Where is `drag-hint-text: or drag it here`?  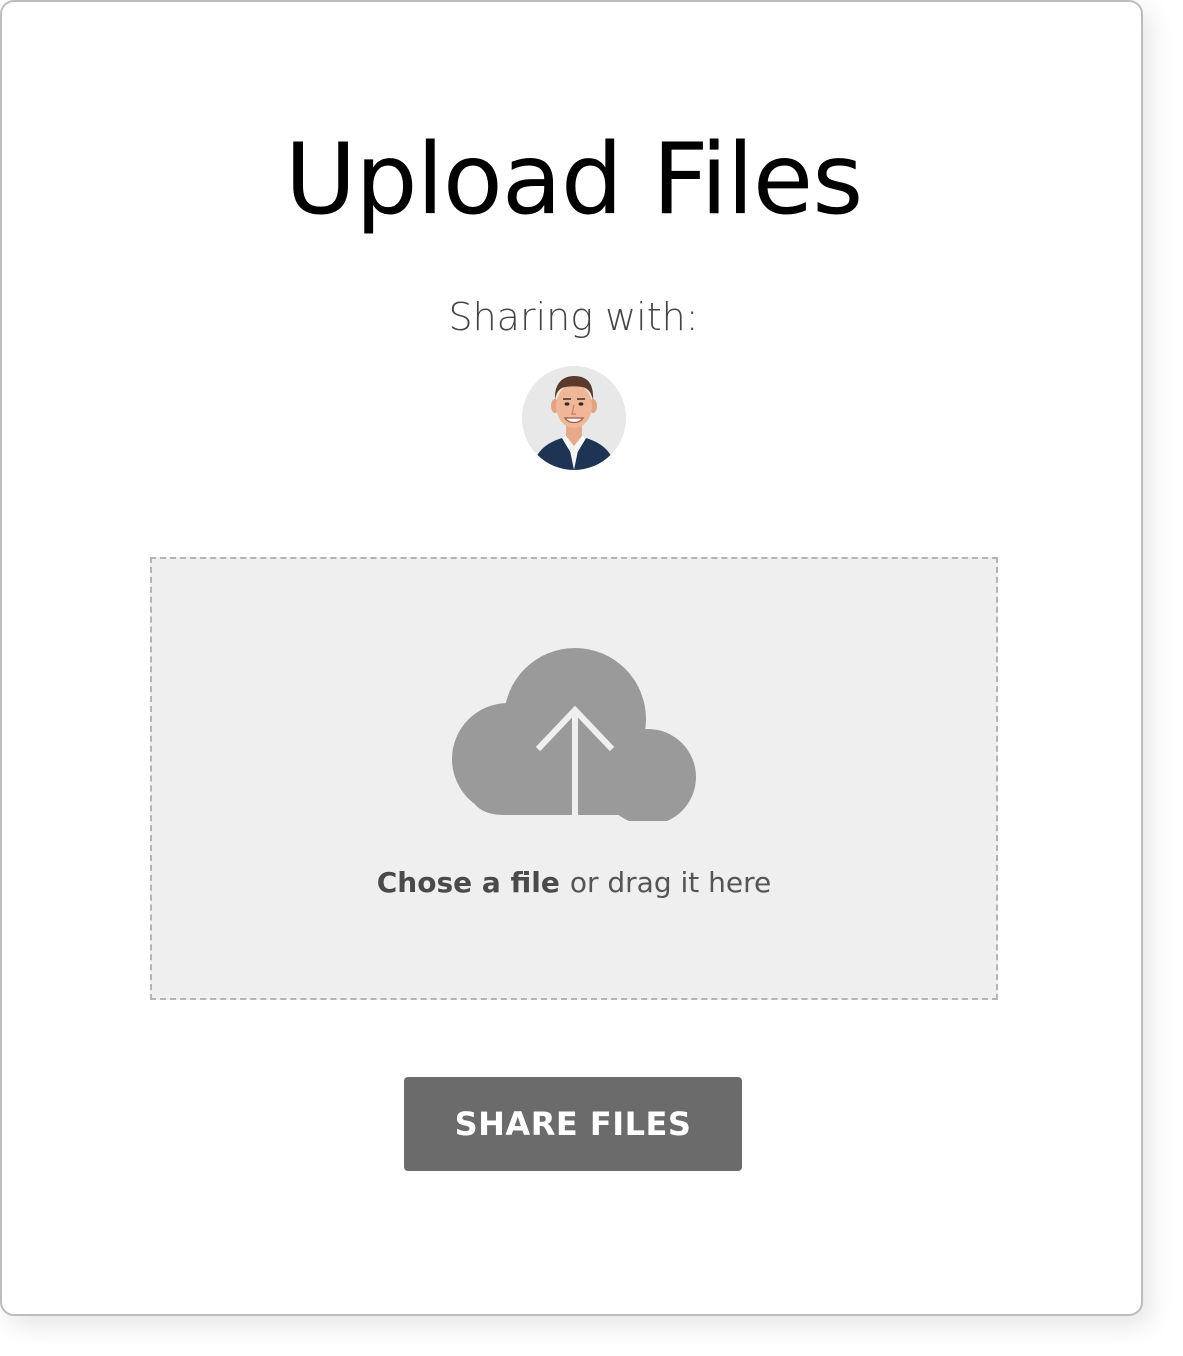
drag-hint-text: or drag it here is located at coordinates (670, 882).